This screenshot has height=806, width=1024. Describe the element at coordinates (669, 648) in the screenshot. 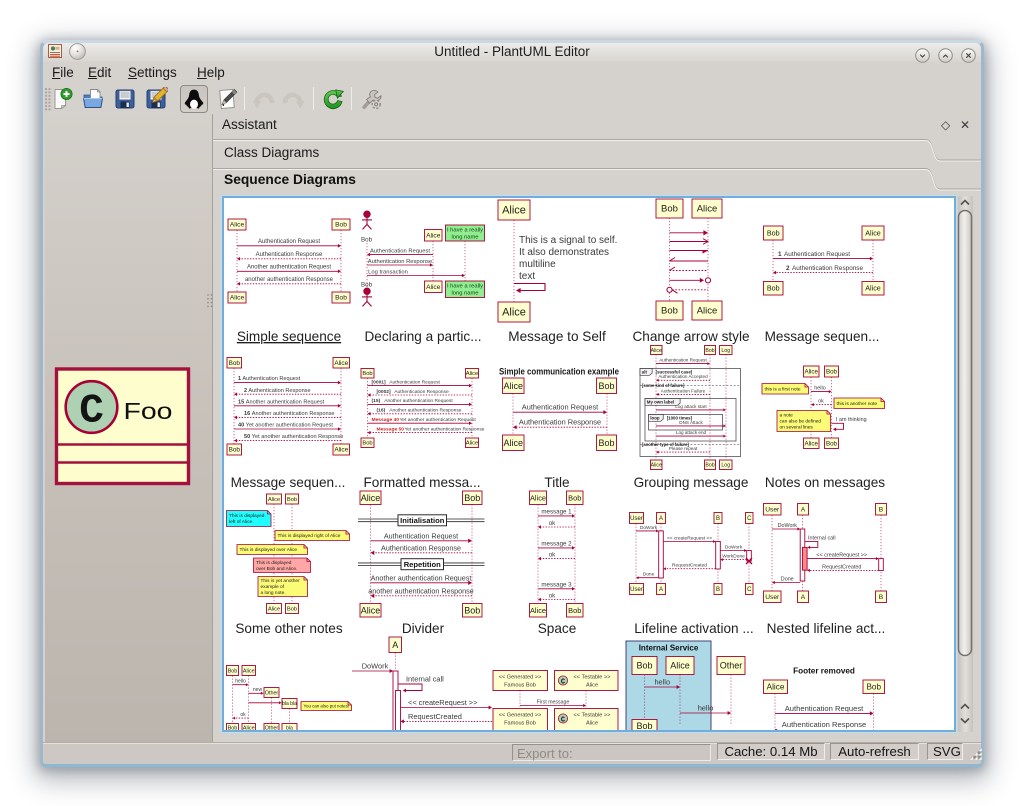

I see `svg-text: Internal Service` at that location.